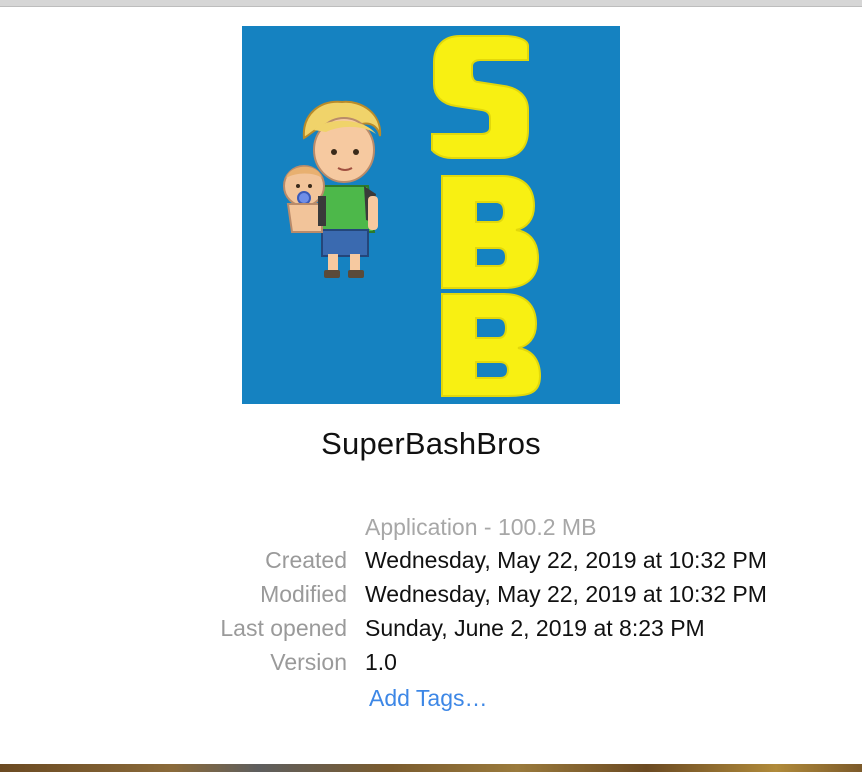 The height and width of the screenshot is (772, 862). What do you see at coordinates (566, 594) in the screenshot?
I see `modified-value: Wednesday, May 22, 2019 at 10:32 PM` at bounding box center [566, 594].